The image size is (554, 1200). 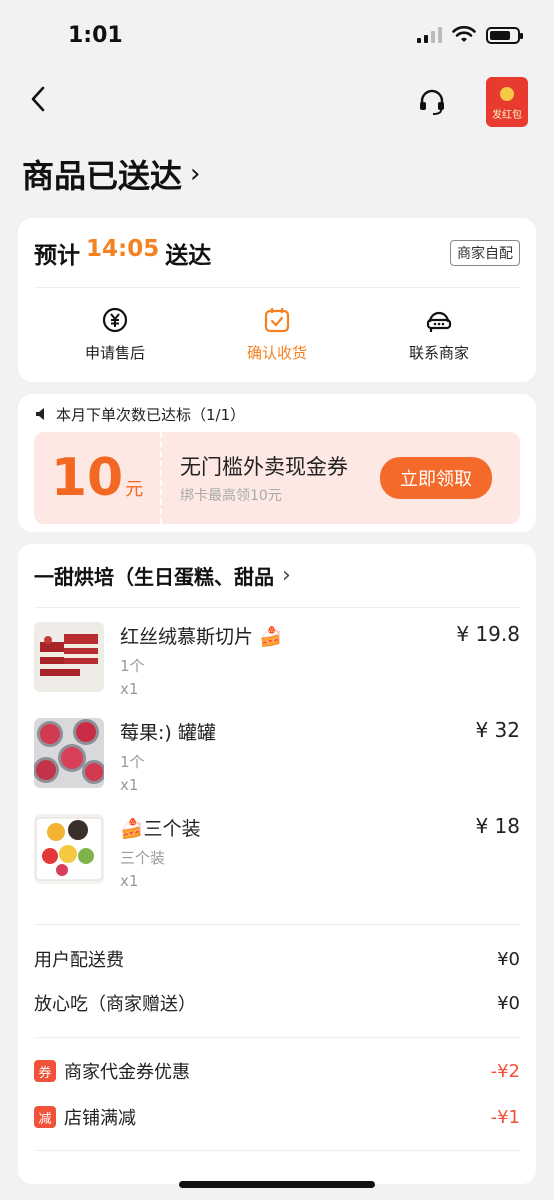 What do you see at coordinates (114, 352) in the screenshot?
I see `after-sales-label: 申请售后` at bounding box center [114, 352].